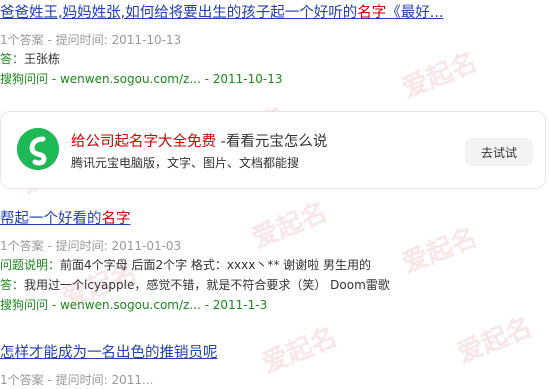 This screenshot has width=550, height=389. Describe the element at coordinates (215, 265) in the screenshot. I see `question-text: 前面4个字母 后面2个字 格式：xxxx丶** 谢谢啦 男生用的` at that location.